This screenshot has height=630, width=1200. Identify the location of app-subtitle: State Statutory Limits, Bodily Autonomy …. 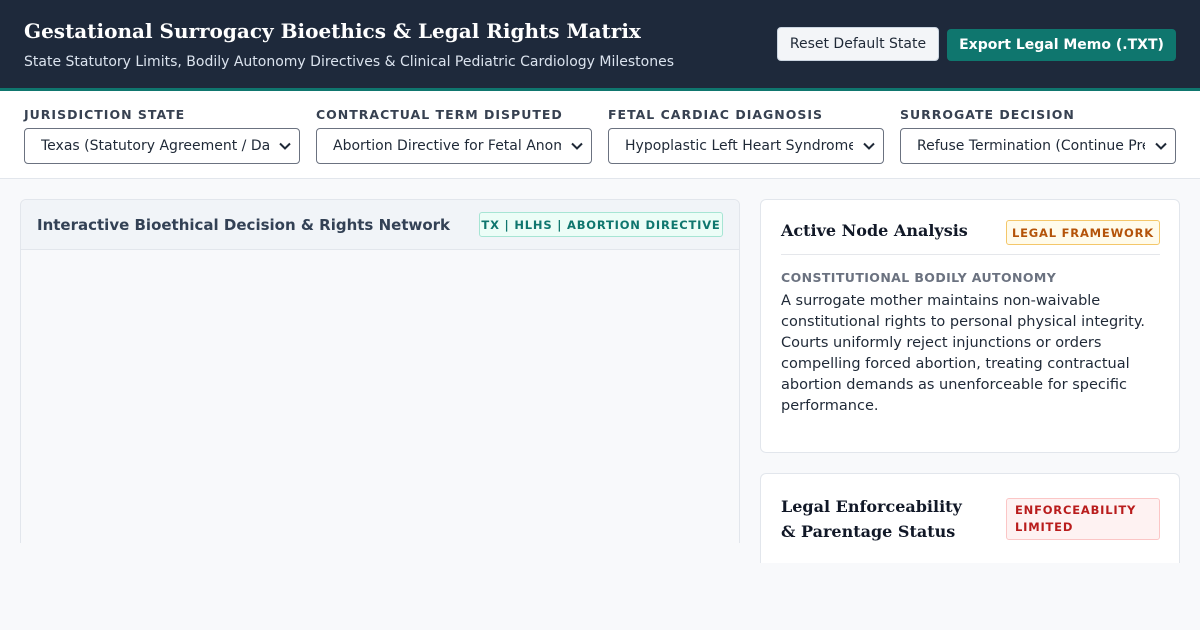
(349, 62).